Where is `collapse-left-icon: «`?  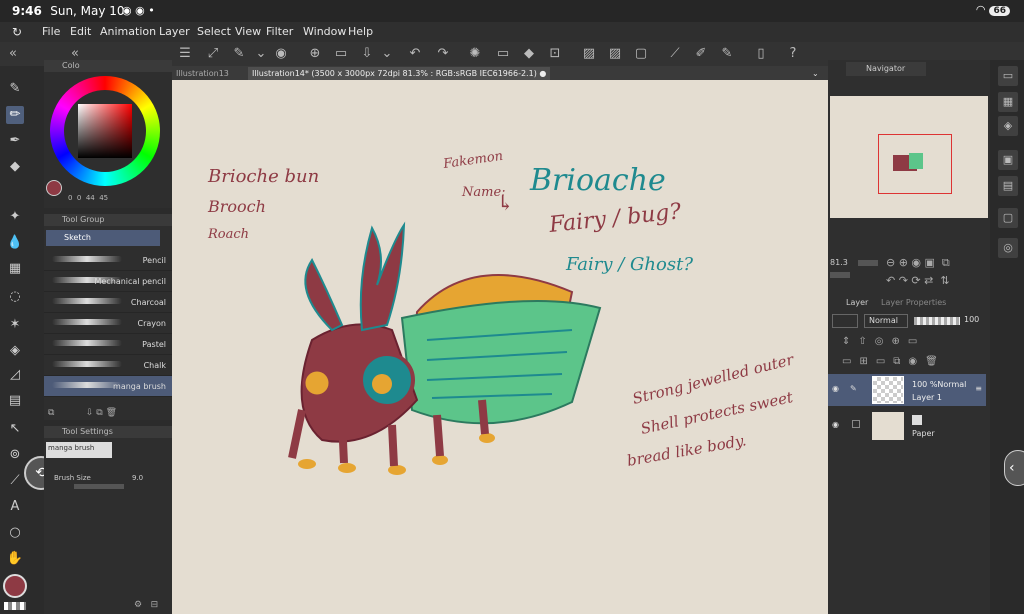 collapse-left-icon: « is located at coordinates (13, 54).